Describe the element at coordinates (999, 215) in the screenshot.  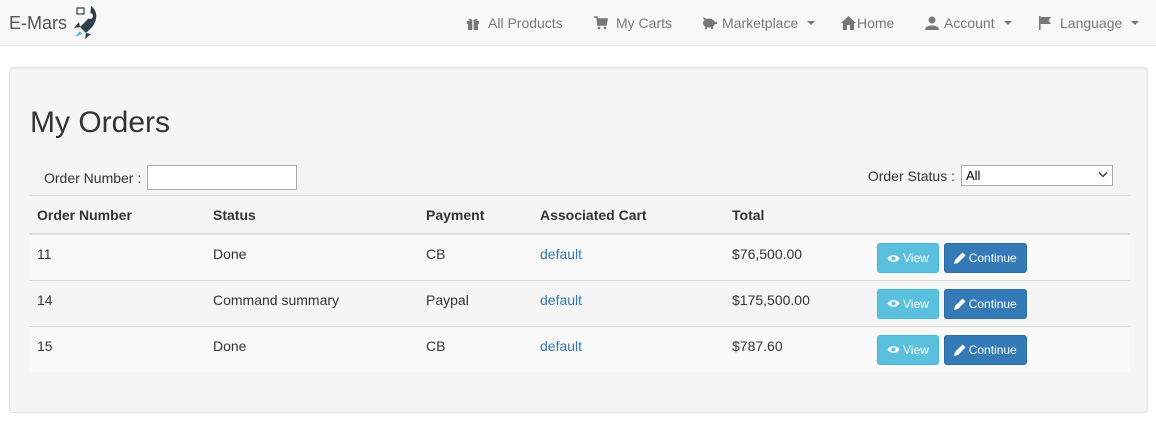
I see `header-actions` at that location.